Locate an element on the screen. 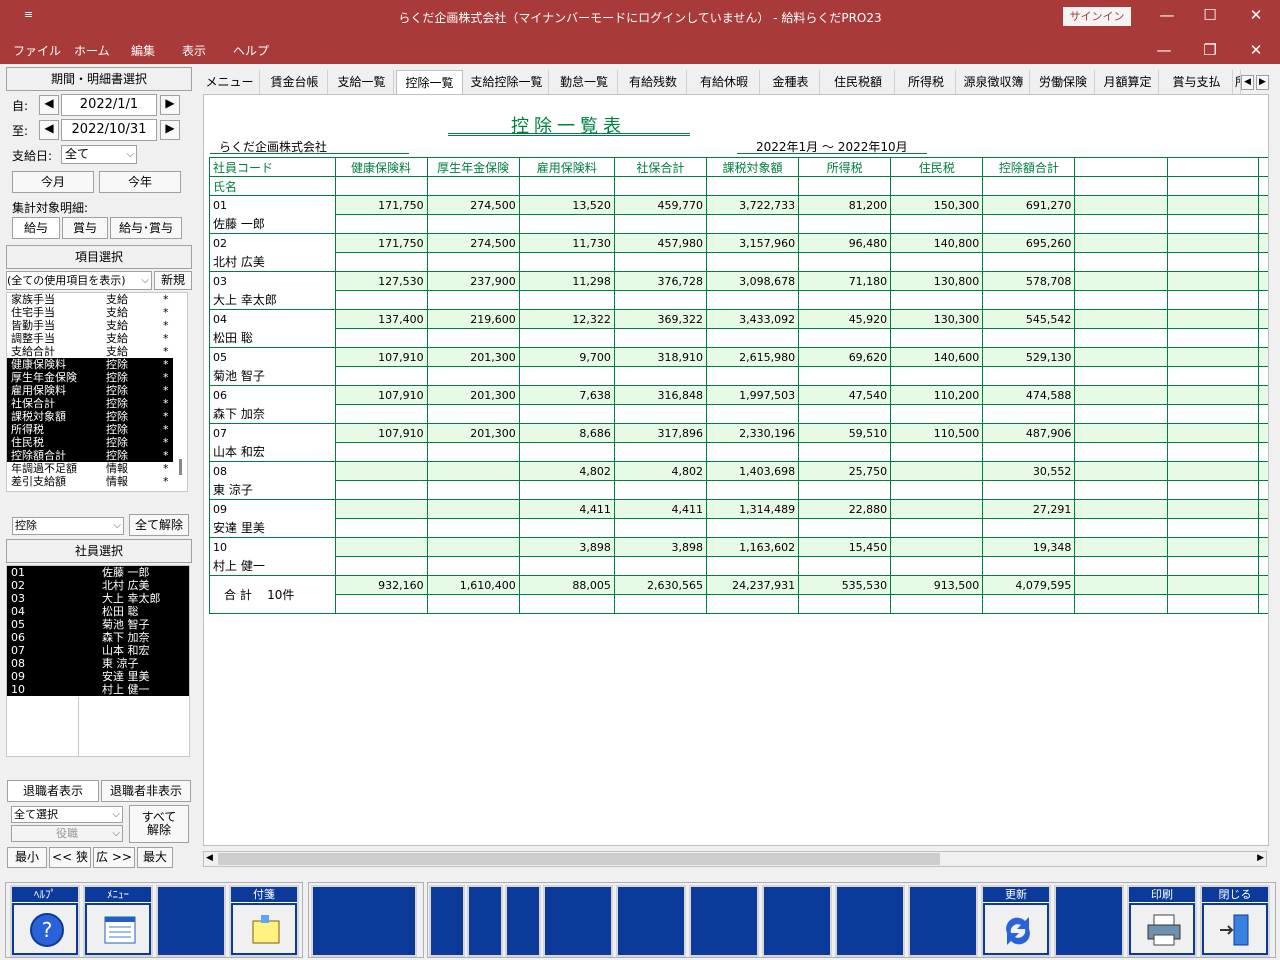 Image resolution: width=1280 pixels, height=960 pixels. tab-scroll-right-button: ▶ is located at coordinates (1262, 82).